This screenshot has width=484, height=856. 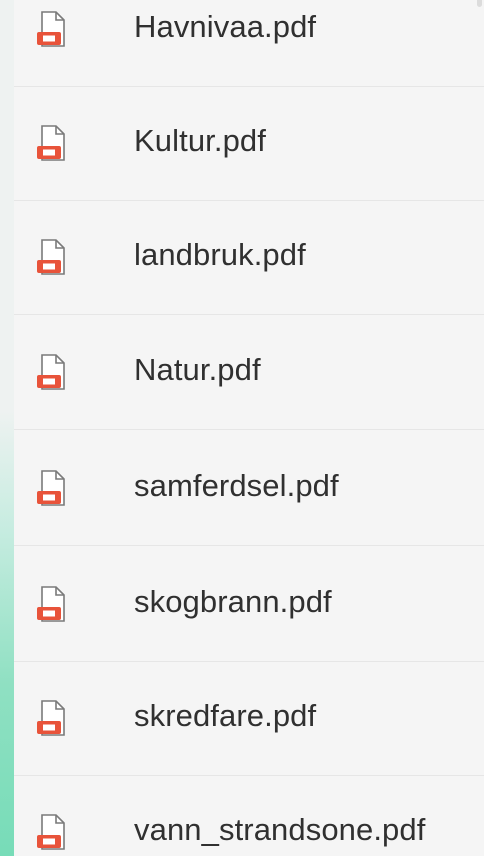 I want to click on file-name-label: Havnivaa.pdf, so click(x=225, y=26).